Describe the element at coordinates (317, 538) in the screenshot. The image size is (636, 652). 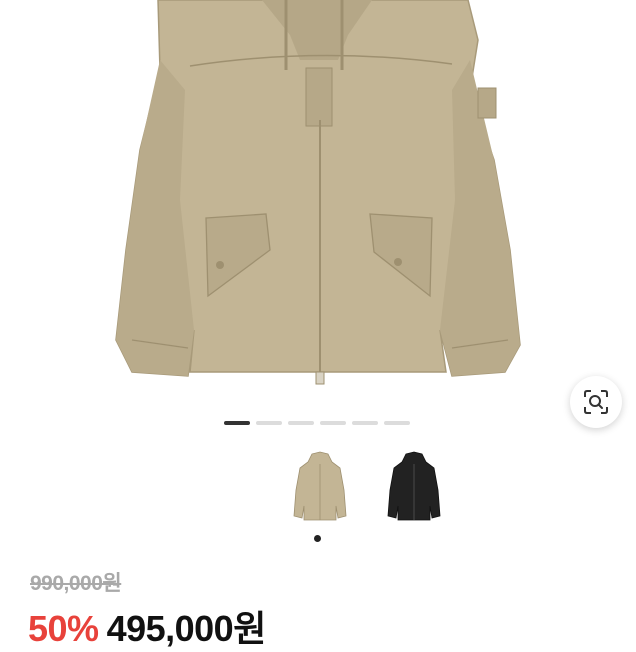
I see `selected-color-indicator` at that location.